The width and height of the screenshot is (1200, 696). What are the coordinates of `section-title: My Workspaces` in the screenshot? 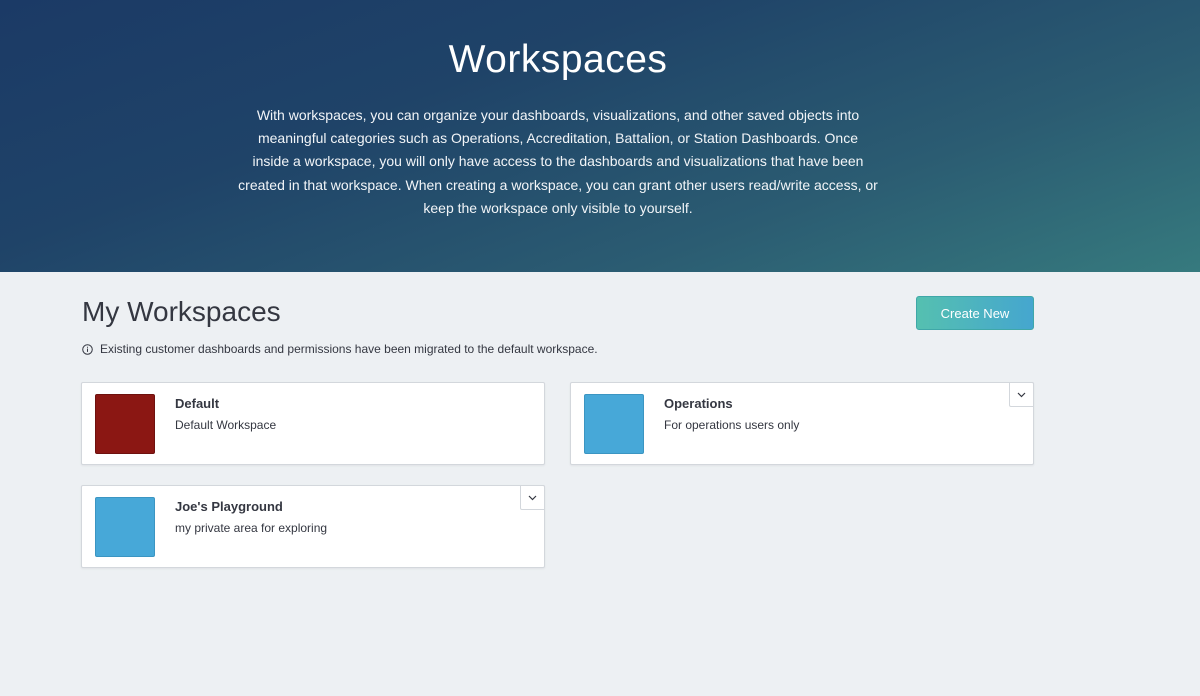 It's located at (181, 311).